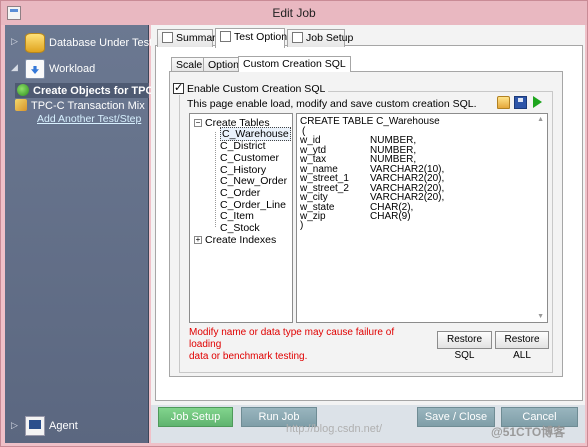 The height and width of the screenshot is (447, 588). I want to click on sql-close-paren: ), so click(302, 225).